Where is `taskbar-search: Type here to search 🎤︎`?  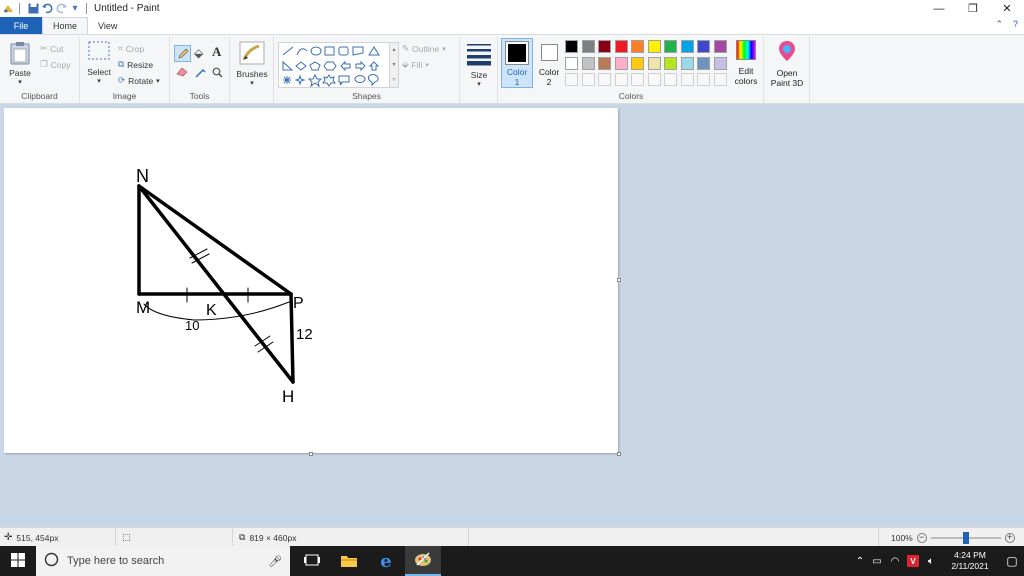
taskbar-search: Type here to search 🎤︎ is located at coordinates (163, 561).